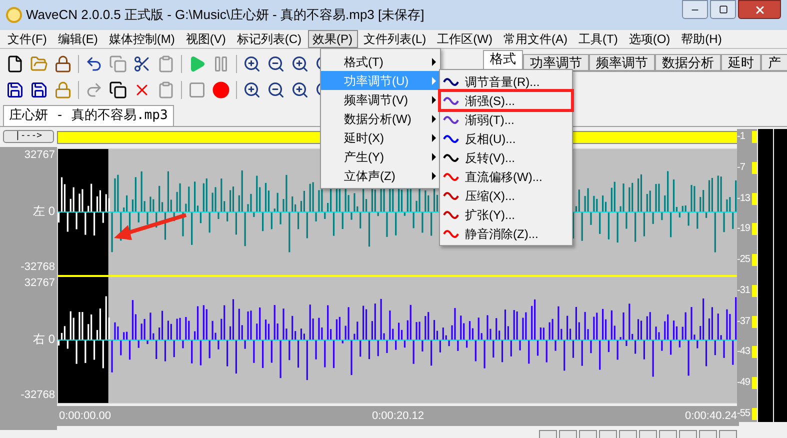 The image size is (787, 438). What do you see at coordinates (28, 136) in the screenshot?
I see `jump-button: |--->` at bounding box center [28, 136].